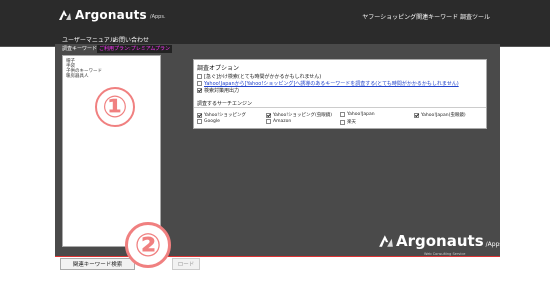 This screenshot has height=286, width=550. I want to click on engine-option: Yahoo!ショッピング, so click(221, 115).